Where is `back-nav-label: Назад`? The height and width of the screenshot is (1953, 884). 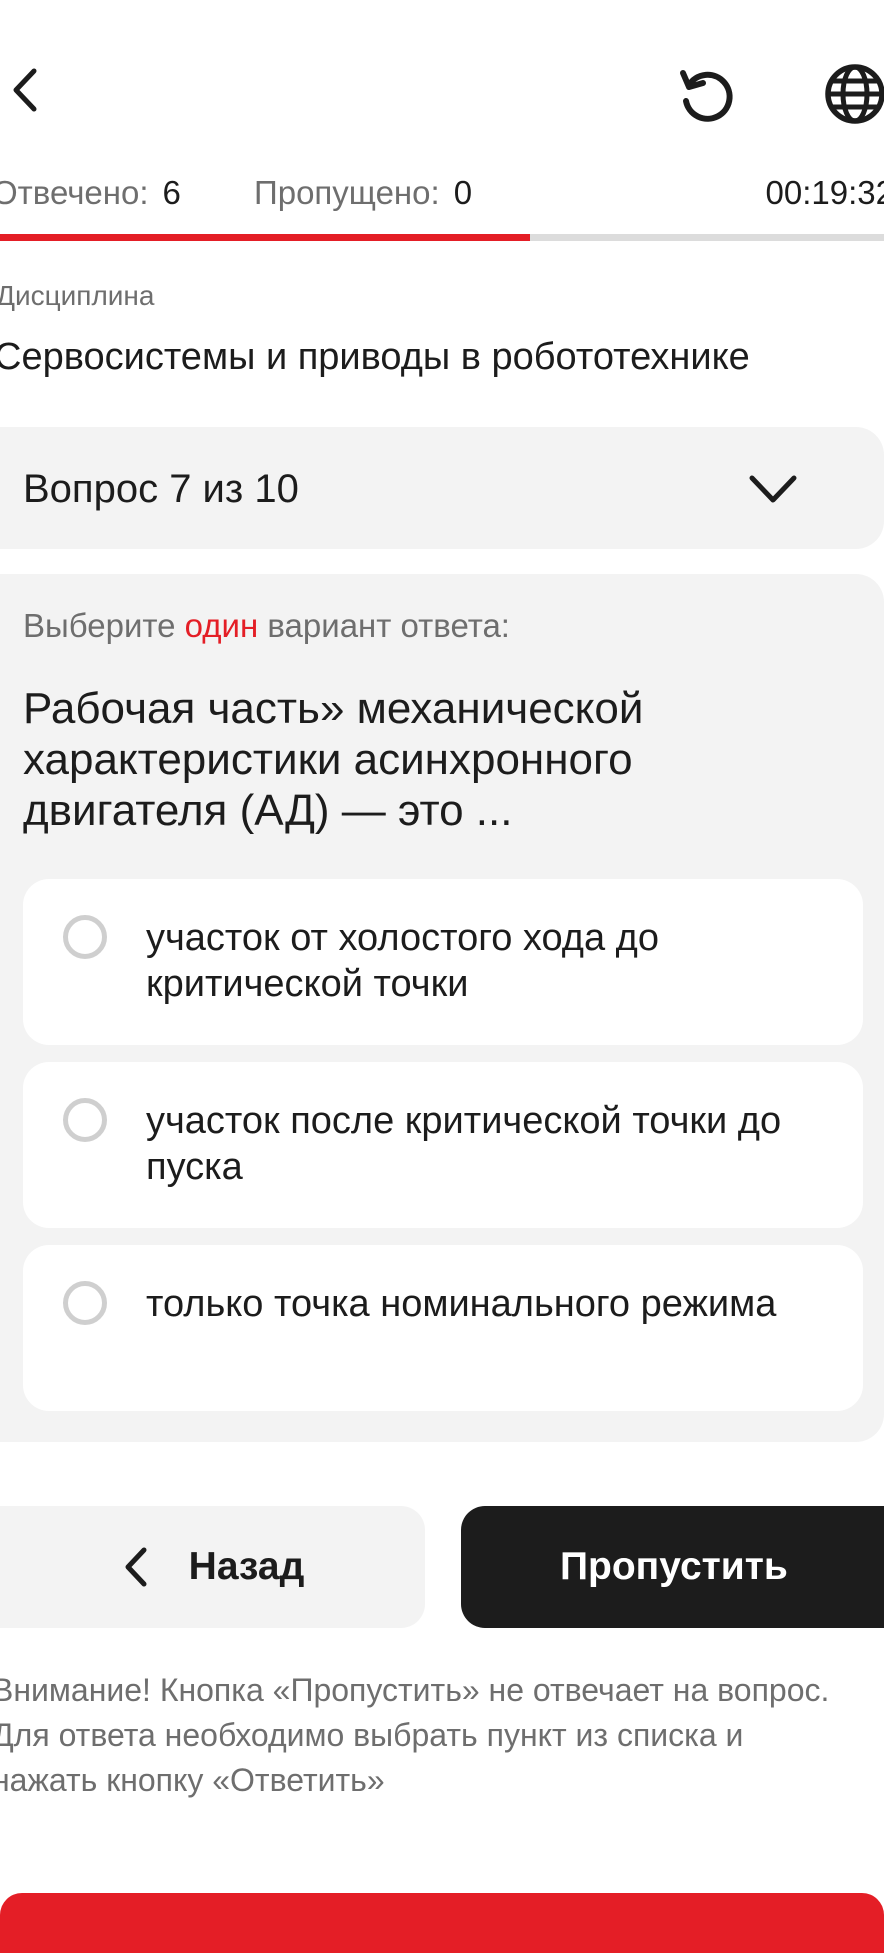 back-nav-label: Назад is located at coordinates (246, 1566).